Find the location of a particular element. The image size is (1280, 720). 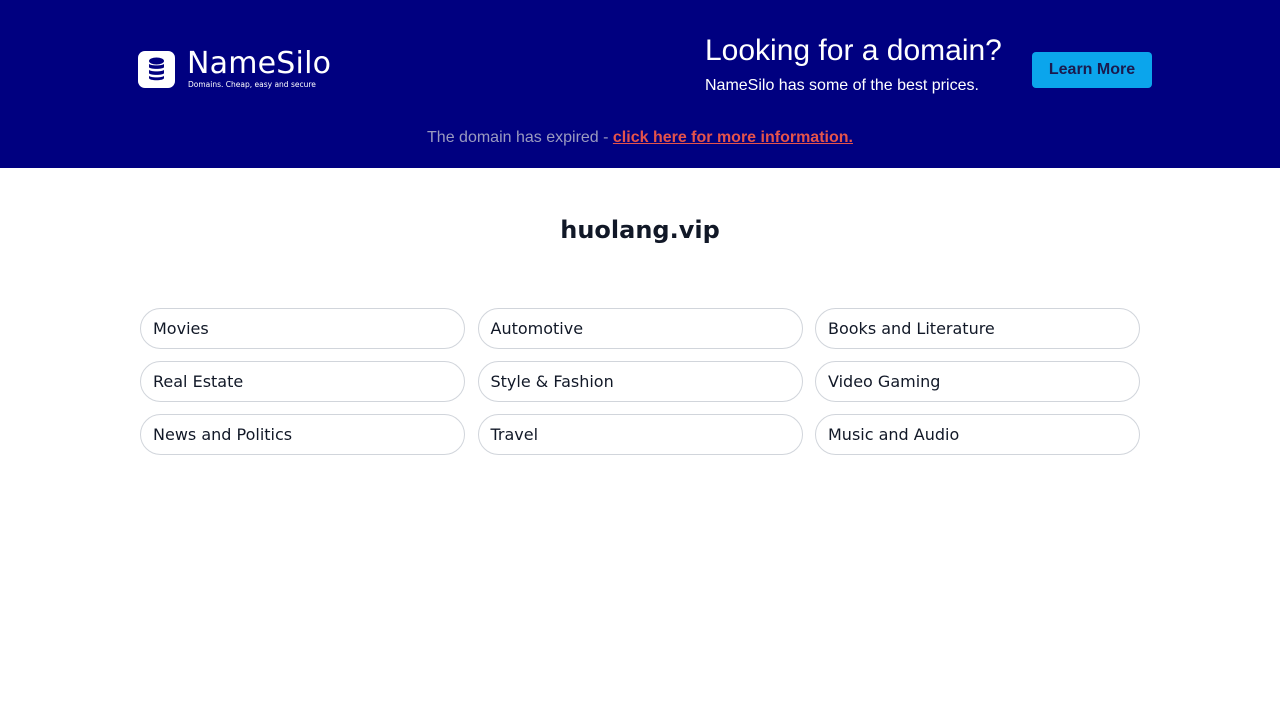

domain-name-heading: huolang.vip is located at coordinates (640, 230).